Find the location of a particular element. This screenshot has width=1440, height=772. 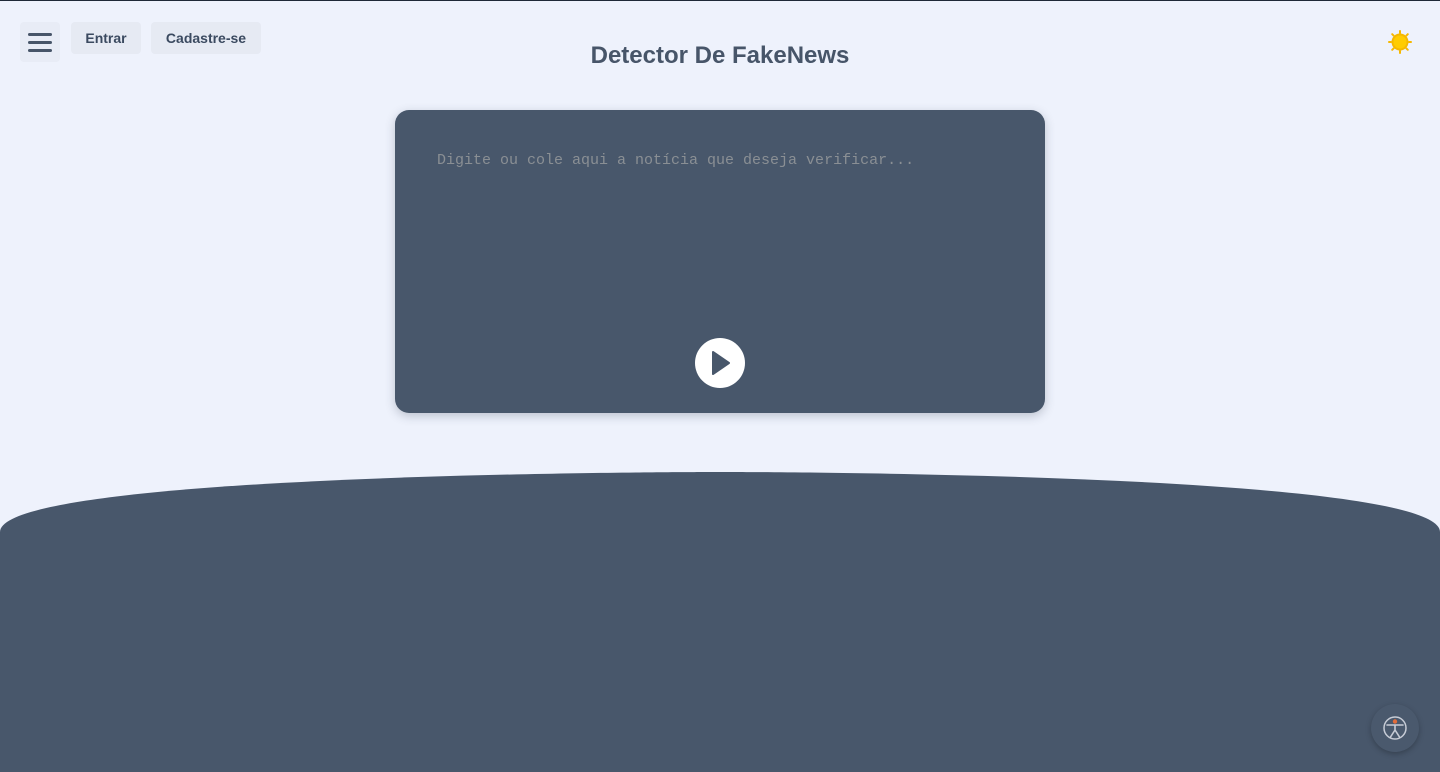

news-text-input is located at coordinates (720, 230).